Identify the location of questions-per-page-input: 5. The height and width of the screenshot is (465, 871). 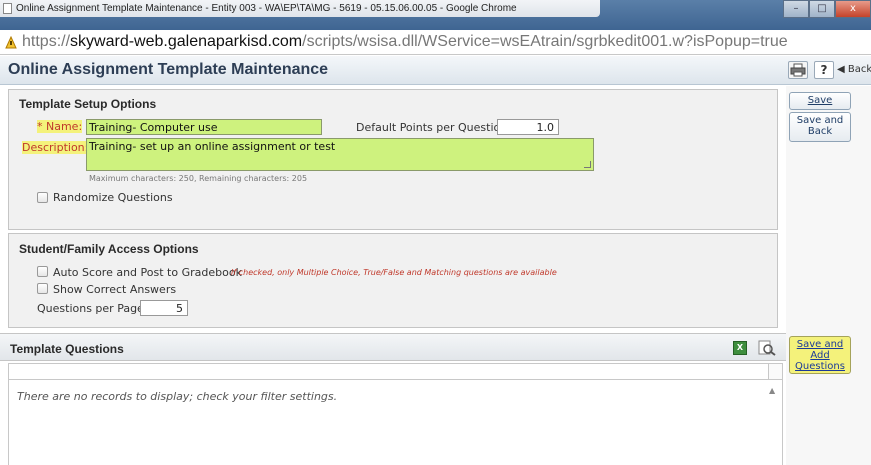
(164, 308).